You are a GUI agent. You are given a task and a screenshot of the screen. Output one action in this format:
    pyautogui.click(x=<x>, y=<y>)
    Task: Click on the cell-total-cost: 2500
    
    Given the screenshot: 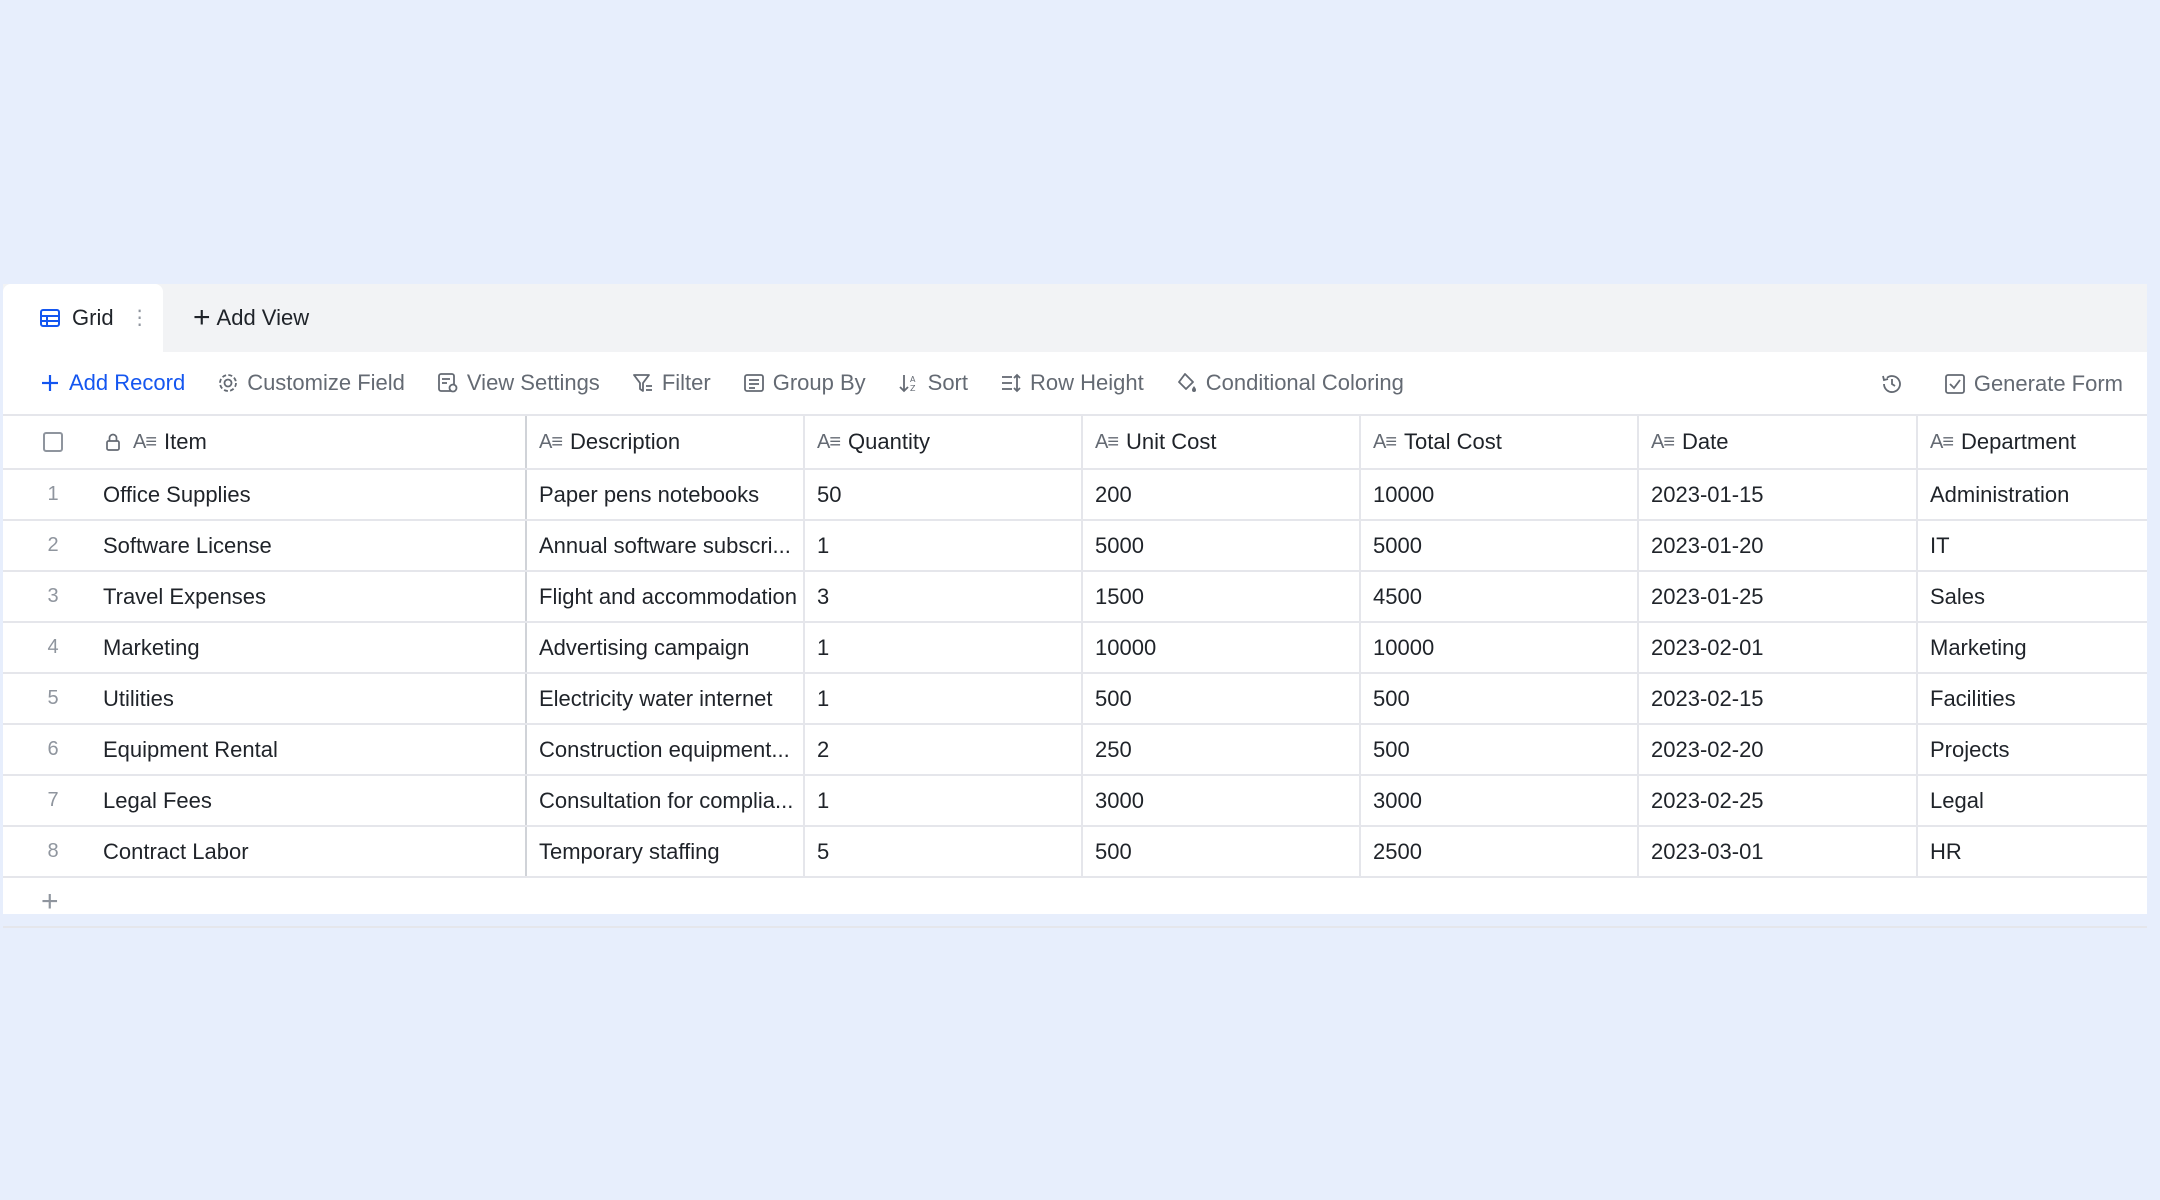 What is the action you would take?
    pyautogui.click(x=1500, y=851)
    